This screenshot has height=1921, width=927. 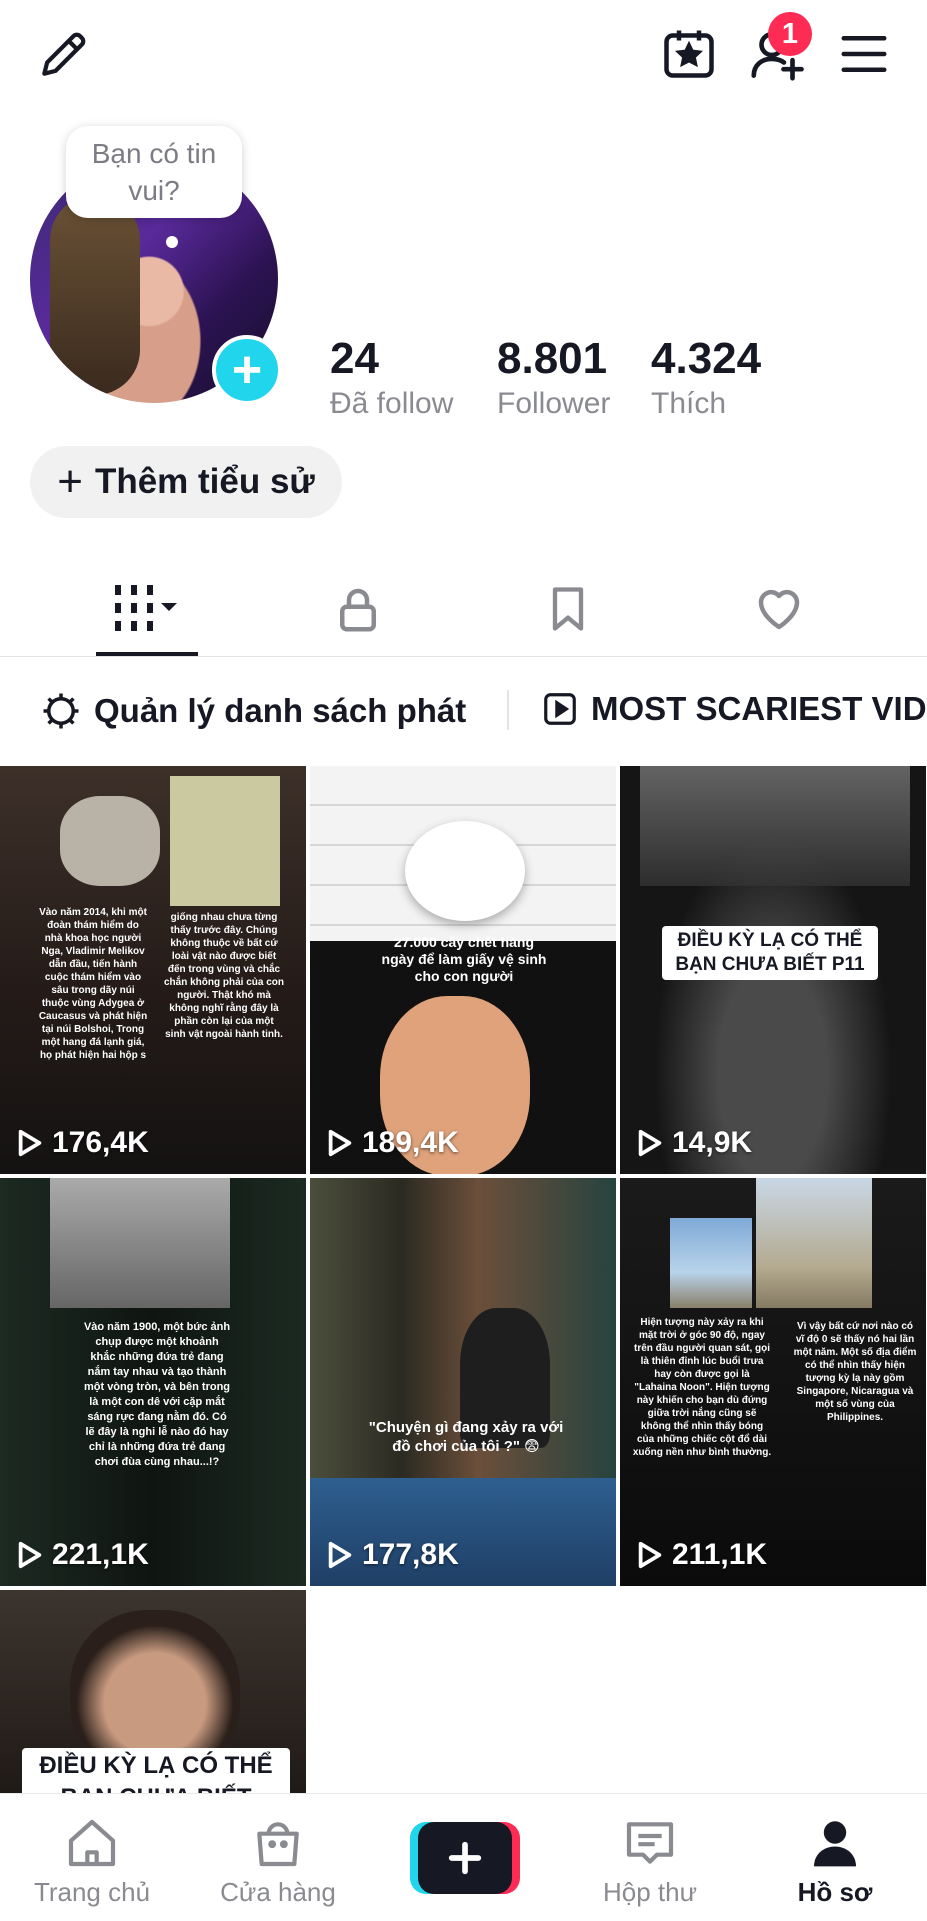 I want to click on view-count: 14,9K, so click(x=694, y=1143).